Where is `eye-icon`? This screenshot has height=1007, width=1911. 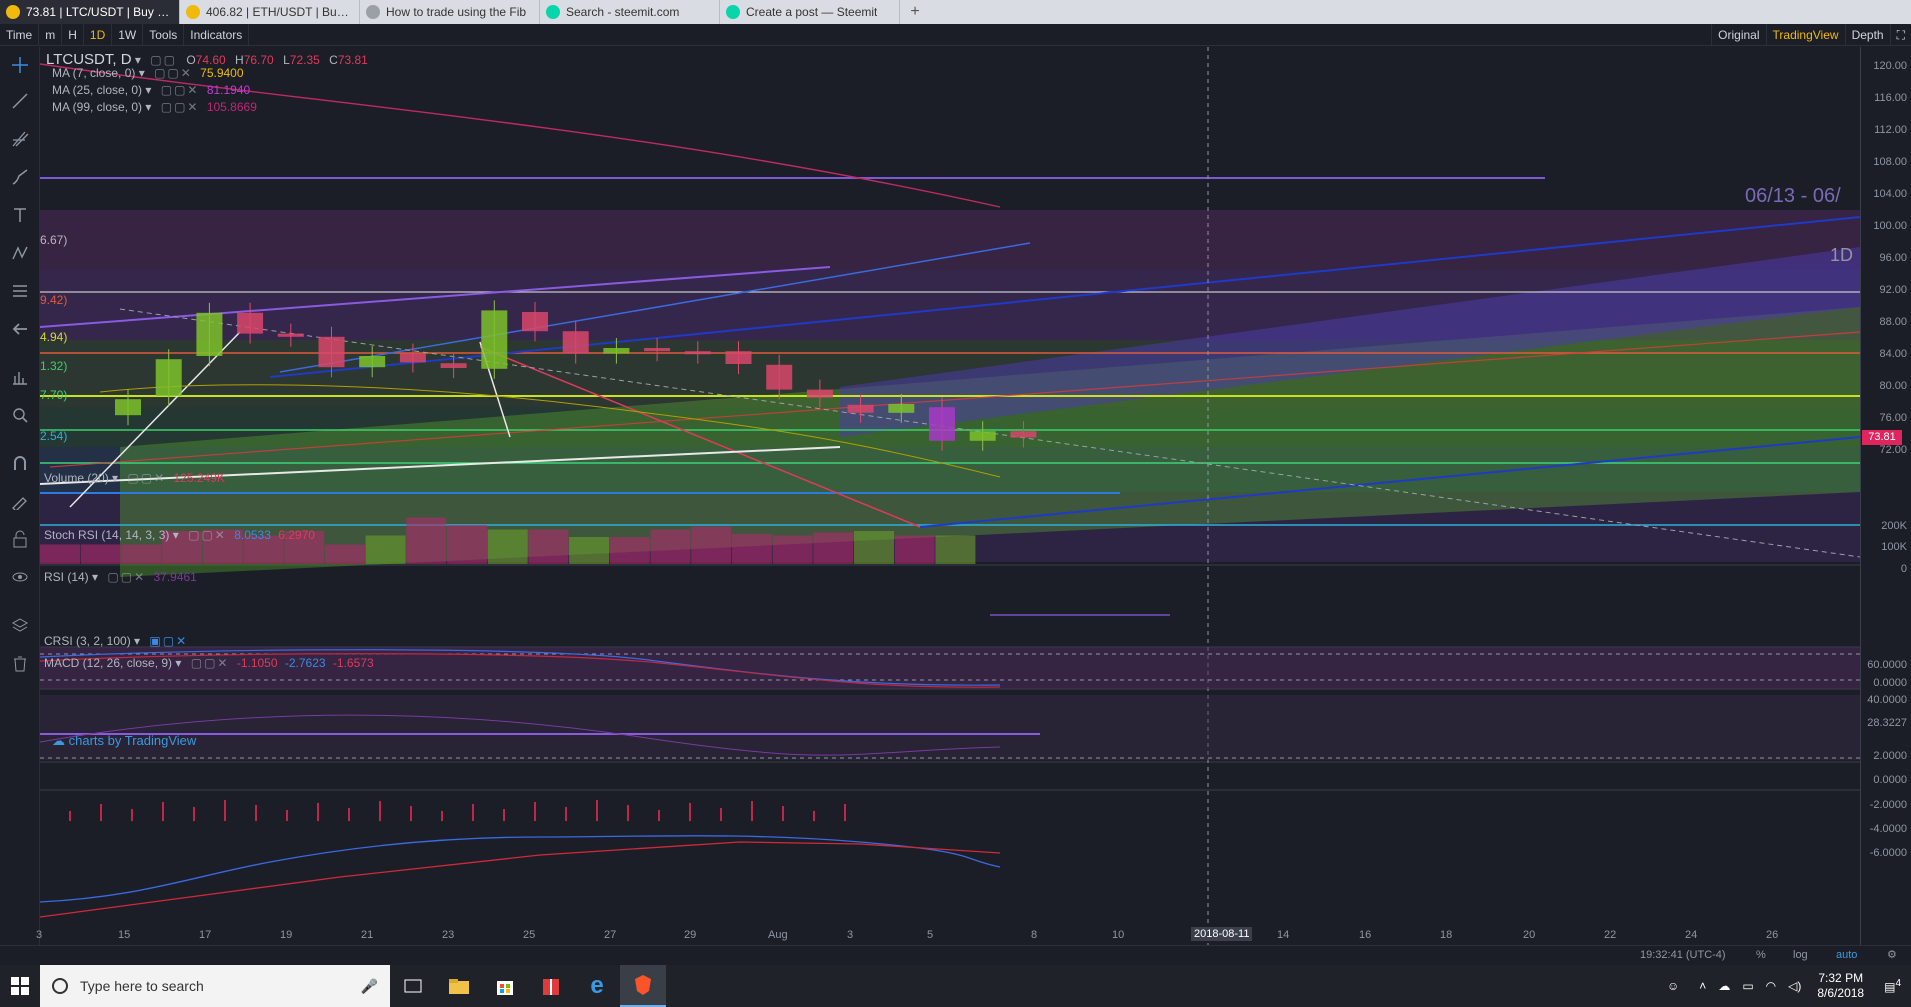
eye-icon is located at coordinates (20, 577).